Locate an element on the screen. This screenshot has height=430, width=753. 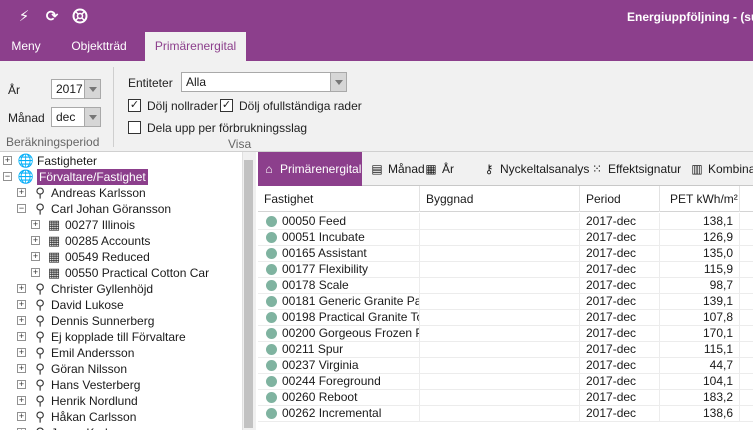
year-select: 2017 is located at coordinates (76, 89).